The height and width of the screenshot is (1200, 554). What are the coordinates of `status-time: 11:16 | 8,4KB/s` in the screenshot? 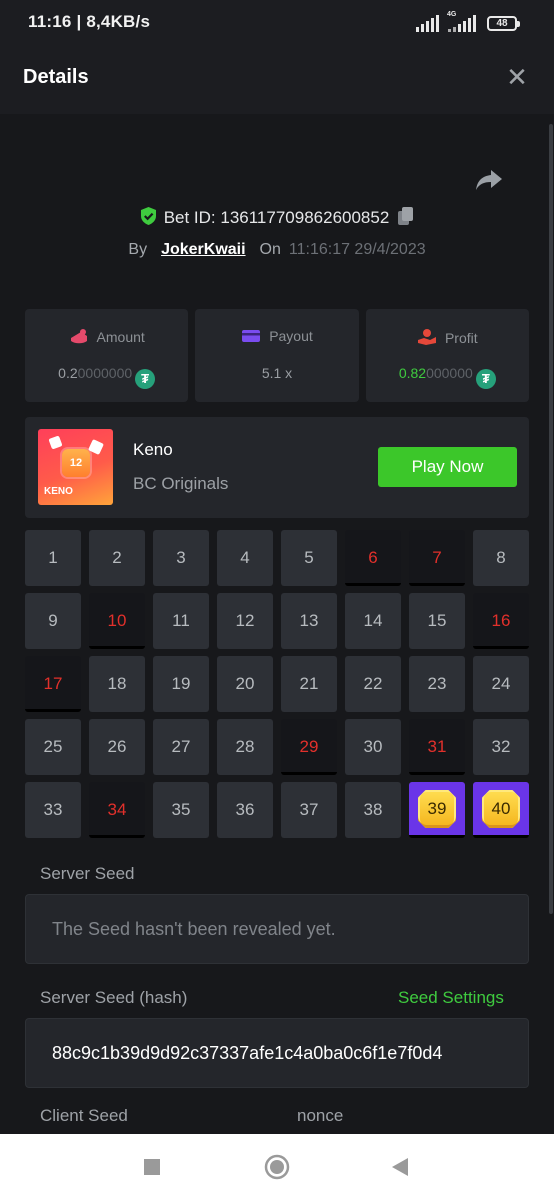 It's located at (89, 21).